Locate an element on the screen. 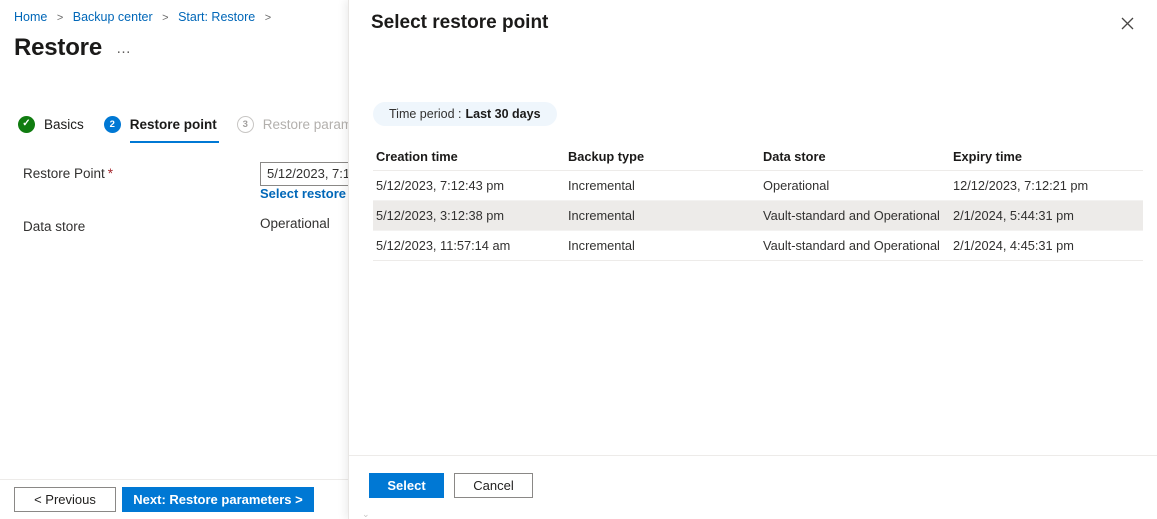  wizard-step-basics: ✓ Basics is located at coordinates (51, 125).